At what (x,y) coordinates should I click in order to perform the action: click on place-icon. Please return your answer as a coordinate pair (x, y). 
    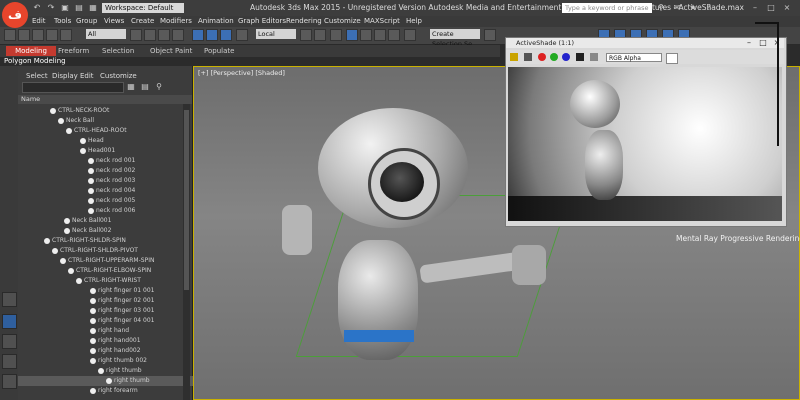
    Looking at the image, I should click on (242, 35).